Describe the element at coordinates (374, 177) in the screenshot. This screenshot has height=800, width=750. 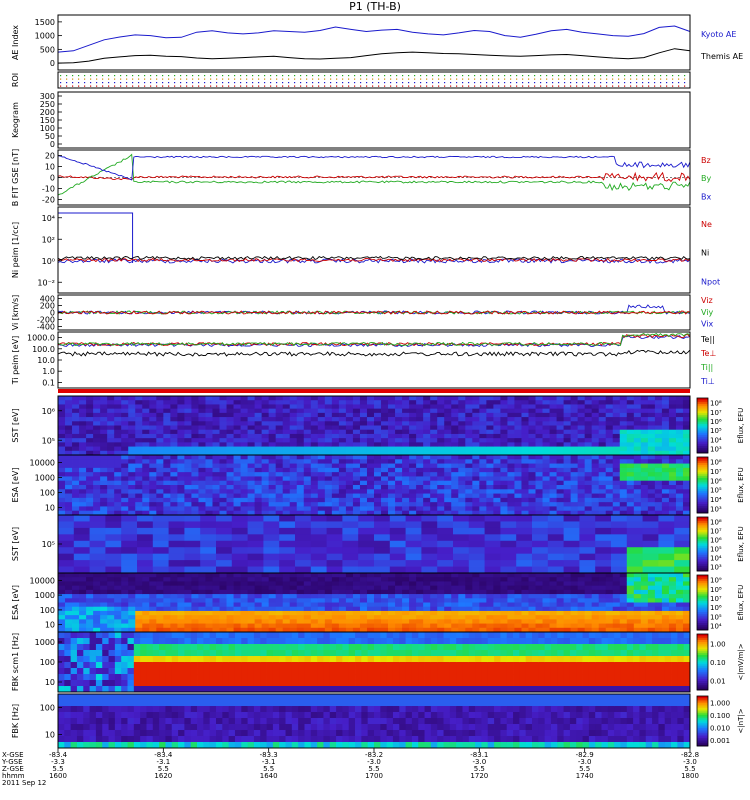
I see `bfield-bz` at that location.